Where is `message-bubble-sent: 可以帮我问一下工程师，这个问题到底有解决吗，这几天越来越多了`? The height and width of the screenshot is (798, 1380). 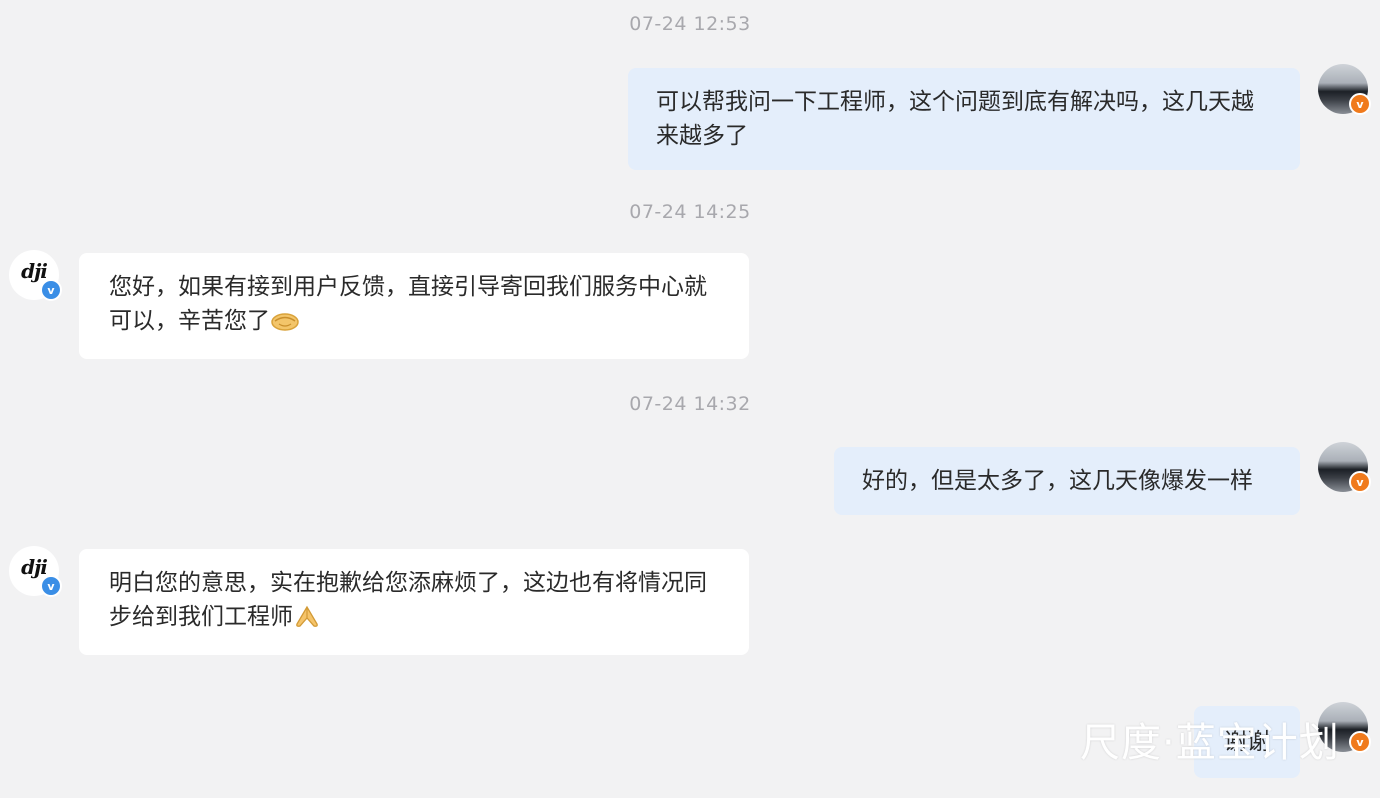 message-bubble-sent: 可以帮我问一下工程师，这个问题到底有解决吗，这几天越来越多了 is located at coordinates (964, 119).